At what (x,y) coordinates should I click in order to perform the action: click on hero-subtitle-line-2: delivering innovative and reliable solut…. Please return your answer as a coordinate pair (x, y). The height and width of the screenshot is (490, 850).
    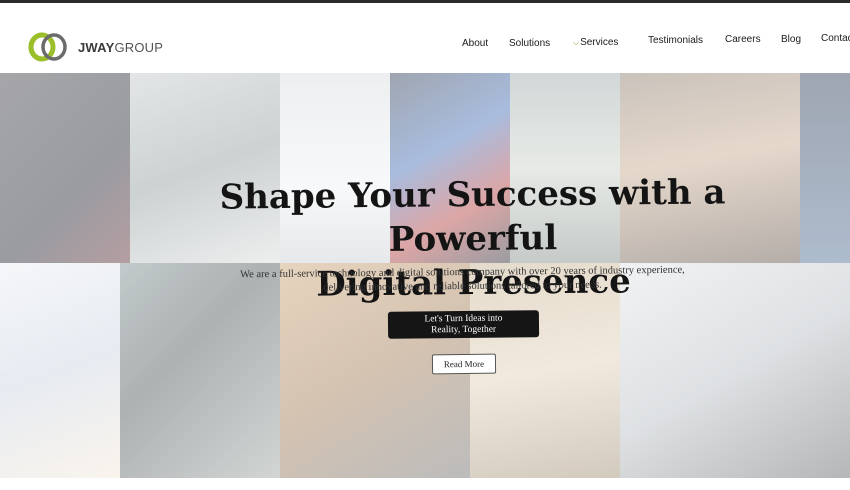
    Looking at the image, I should click on (462, 286).